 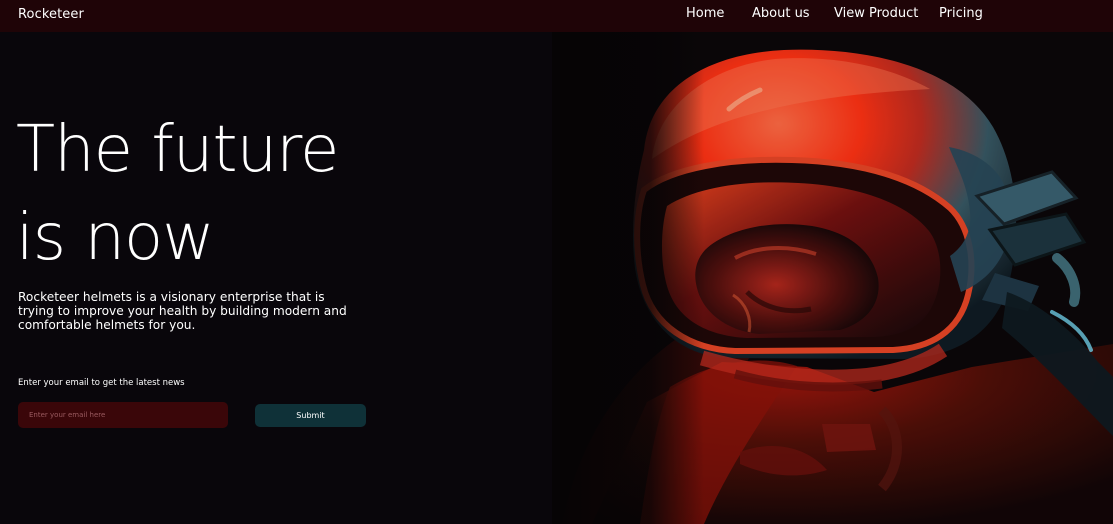 What do you see at coordinates (51, 14) in the screenshot?
I see `brand-logo: Rocketeer` at bounding box center [51, 14].